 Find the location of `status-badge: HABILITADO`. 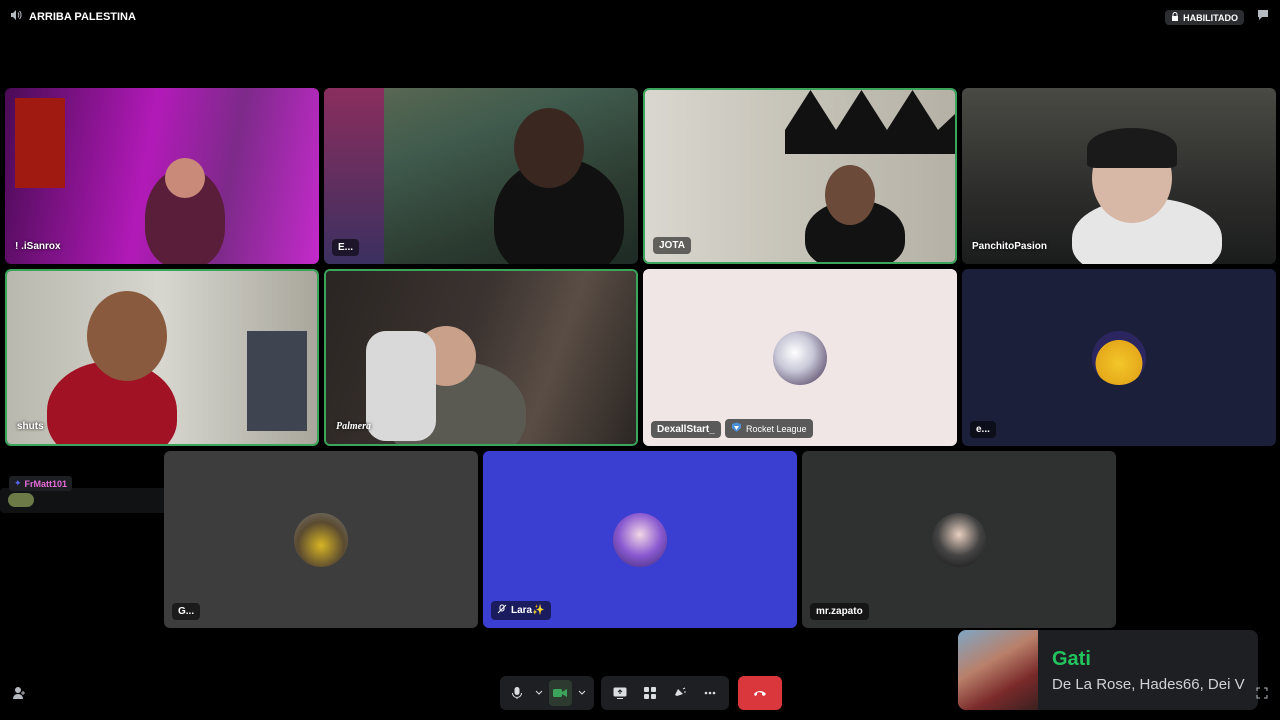

status-badge: HABILITADO is located at coordinates (1204, 17).